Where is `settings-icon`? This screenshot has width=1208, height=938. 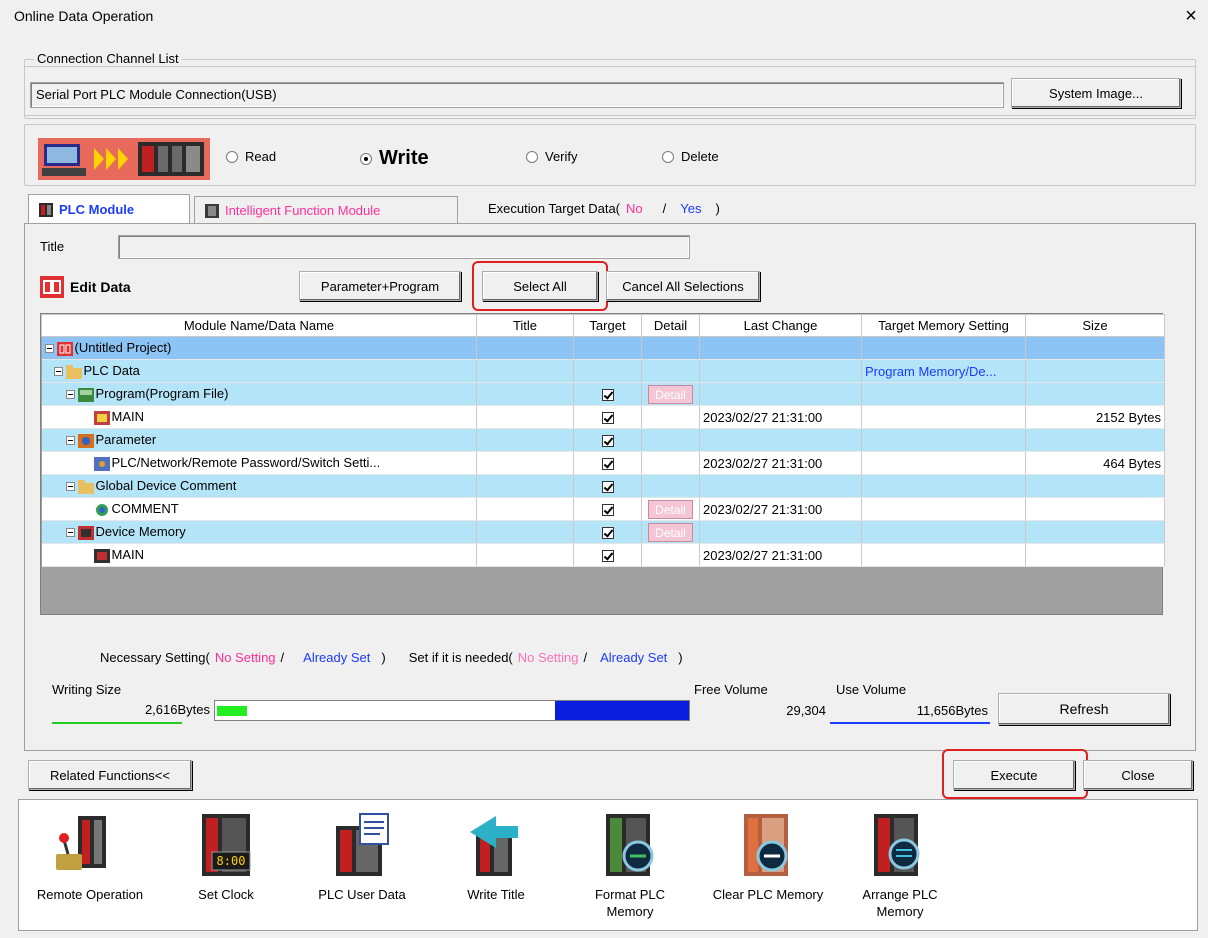
settings-icon is located at coordinates (101, 463).